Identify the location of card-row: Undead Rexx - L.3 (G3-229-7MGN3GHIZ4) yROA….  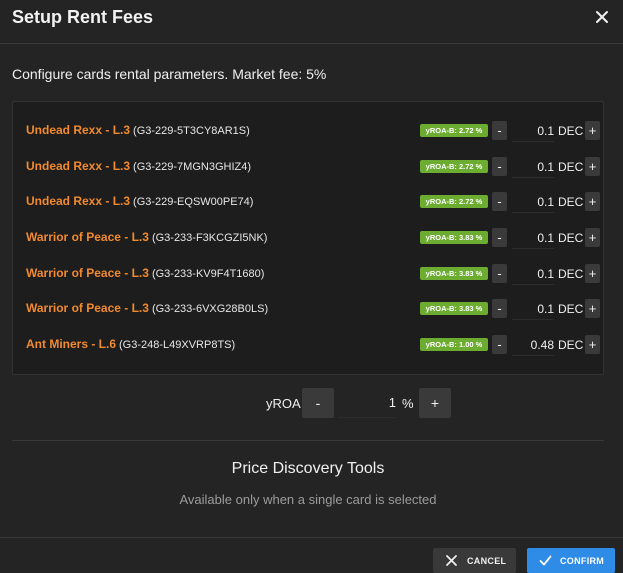
(313, 167).